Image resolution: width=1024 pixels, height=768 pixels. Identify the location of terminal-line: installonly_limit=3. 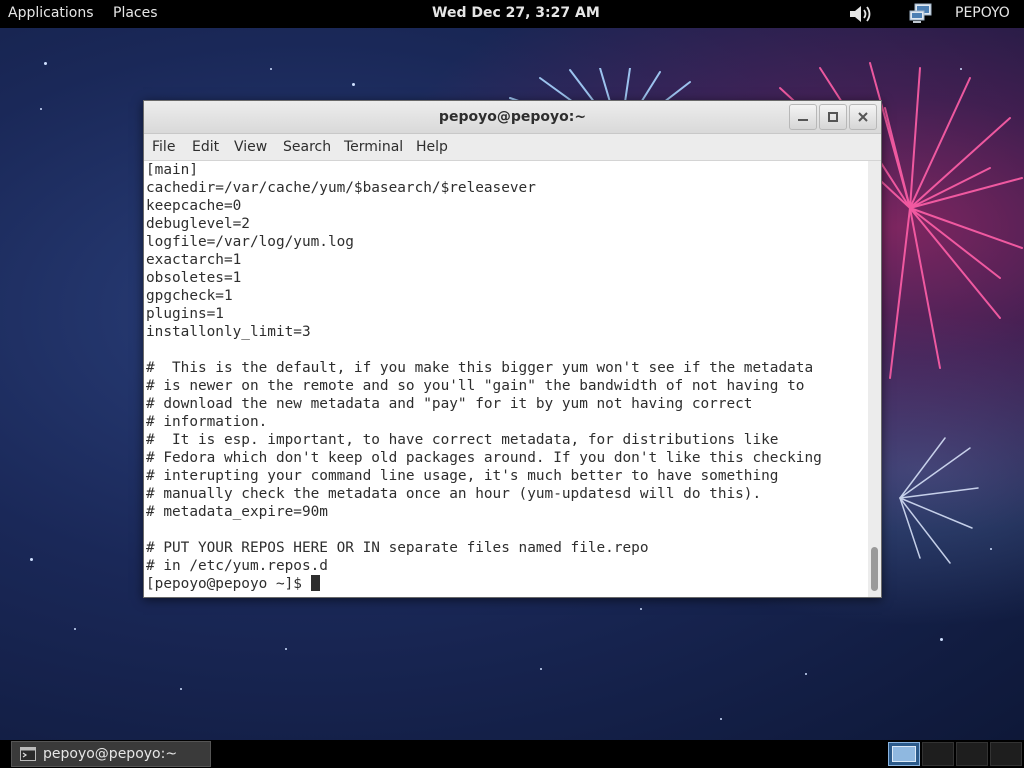
(228, 332).